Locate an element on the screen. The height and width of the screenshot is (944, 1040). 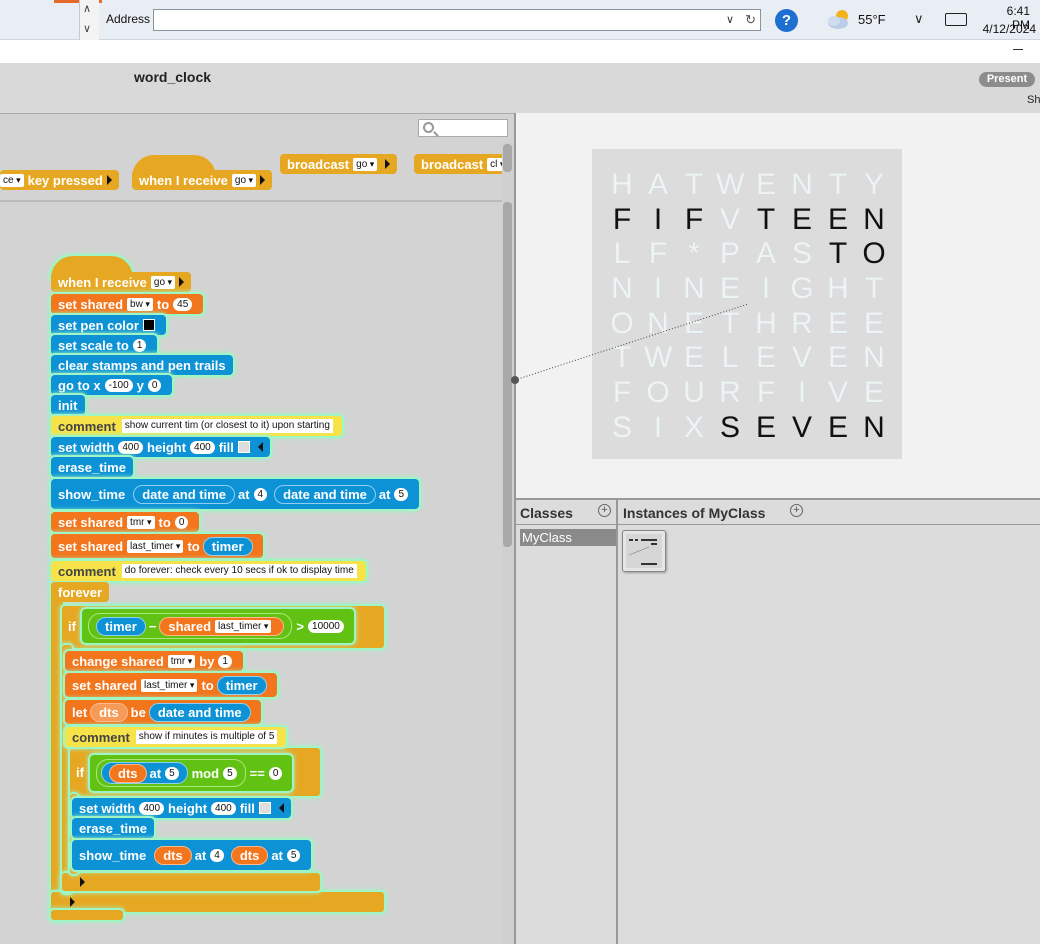
present-button: Present is located at coordinates (1007, 79).